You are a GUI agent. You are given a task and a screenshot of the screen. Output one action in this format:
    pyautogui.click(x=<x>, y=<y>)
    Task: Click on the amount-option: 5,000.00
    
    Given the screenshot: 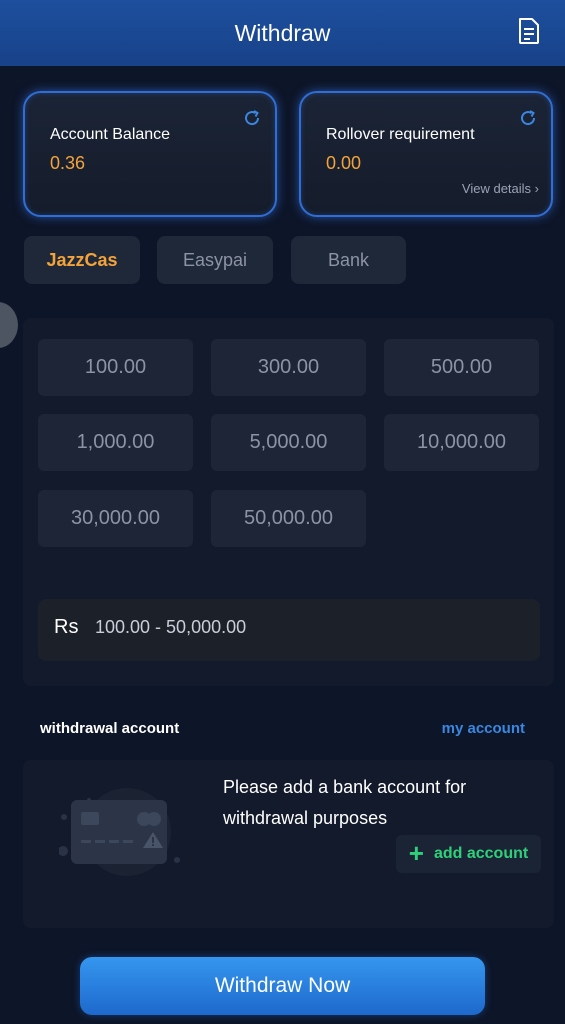 What is the action you would take?
    pyautogui.click(x=288, y=442)
    